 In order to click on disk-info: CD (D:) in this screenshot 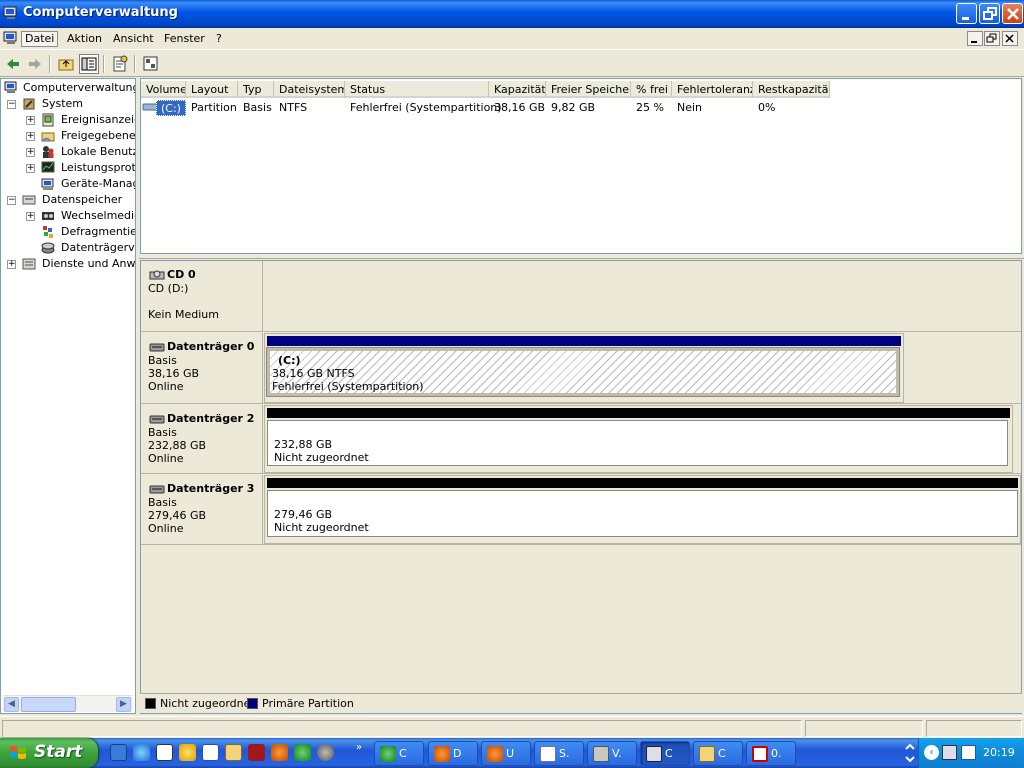, I will do `click(168, 288)`.